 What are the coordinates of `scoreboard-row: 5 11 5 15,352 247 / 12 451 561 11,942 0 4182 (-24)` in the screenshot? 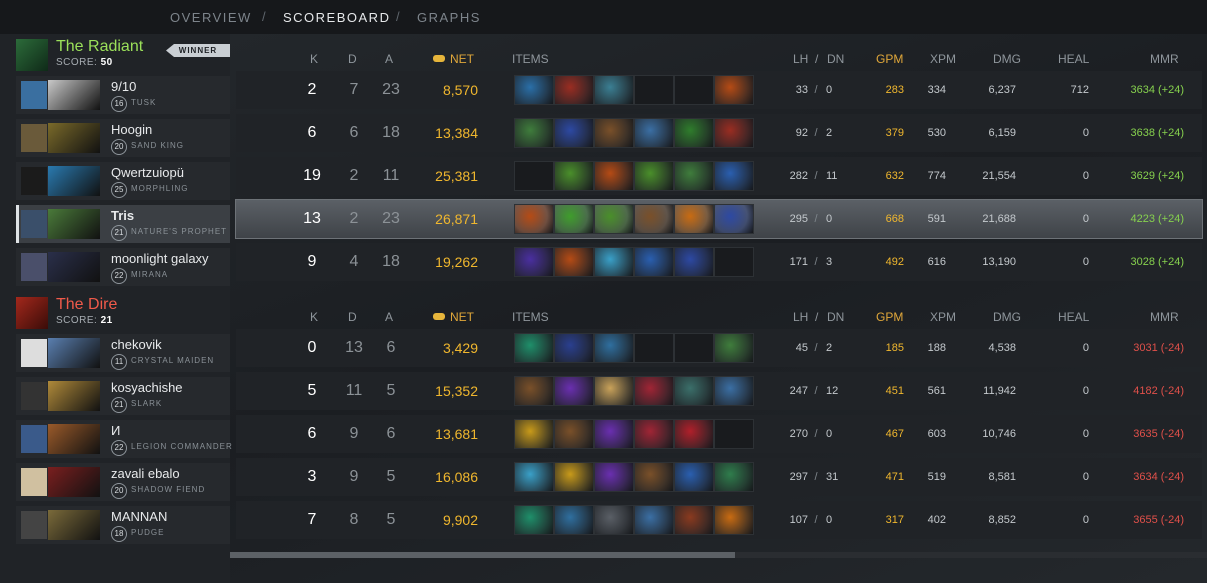 It's located at (719, 391).